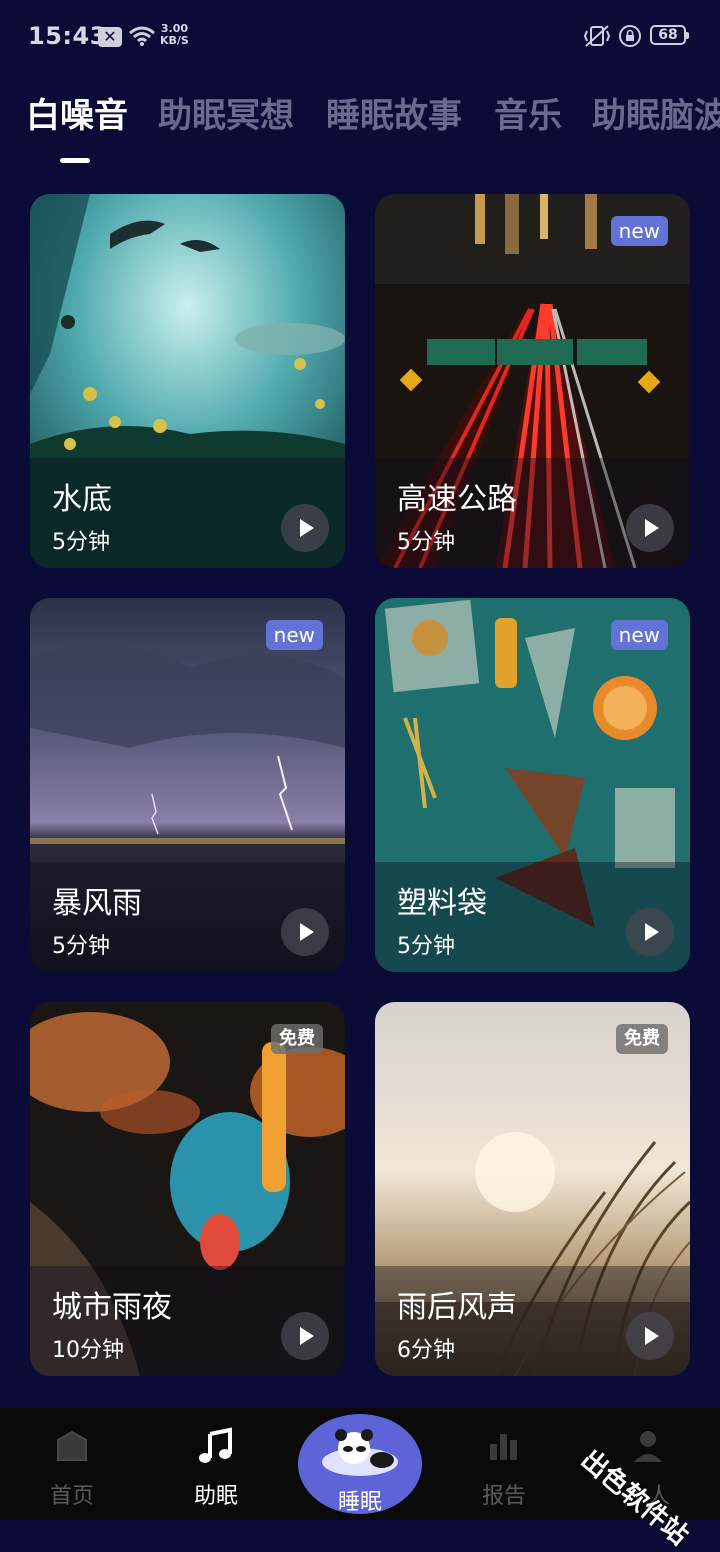  What do you see at coordinates (187, 381) in the screenshot?
I see `sound-card-underwater: 水底 5分钟` at bounding box center [187, 381].